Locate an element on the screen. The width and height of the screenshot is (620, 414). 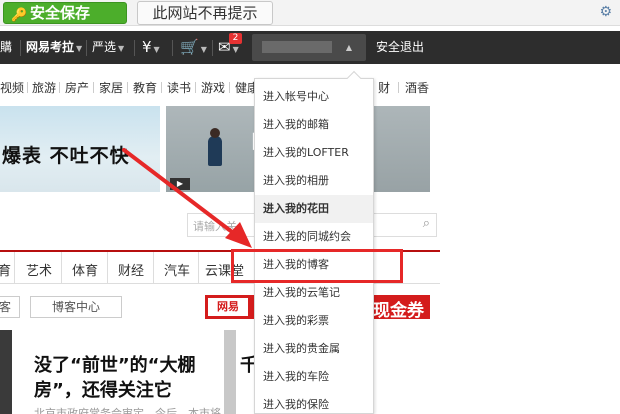
cart-icon: 🛒 is located at coordinates (189, 47).